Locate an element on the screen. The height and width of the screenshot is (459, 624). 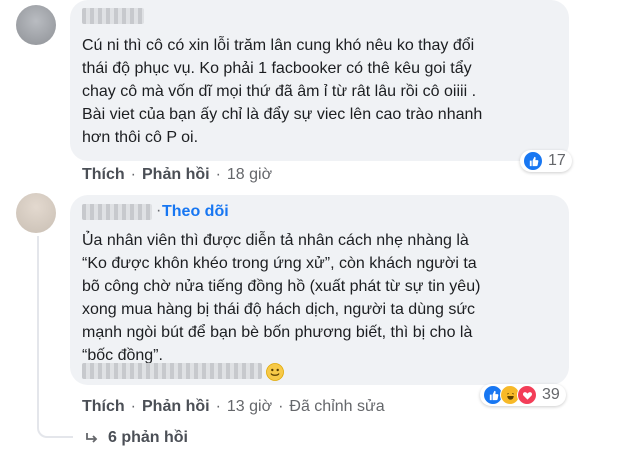
reaction-summary: 39 is located at coordinates (523, 395).